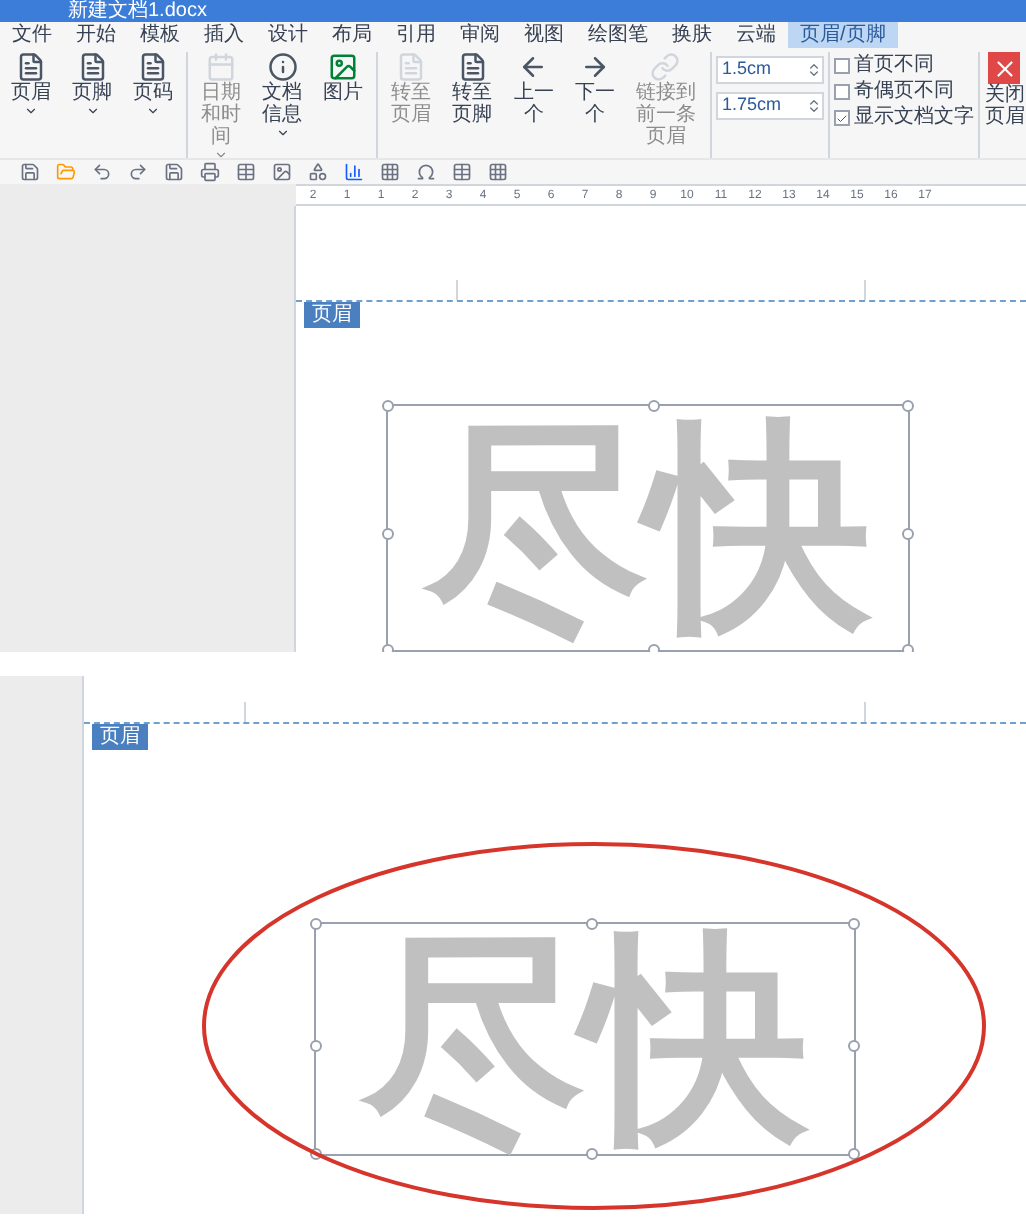 The image size is (1026, 1228). What do you see at coordinates (288, 35) in the screenshot?
I see `menu-tab: 设计` at bounding box center [288, 35].